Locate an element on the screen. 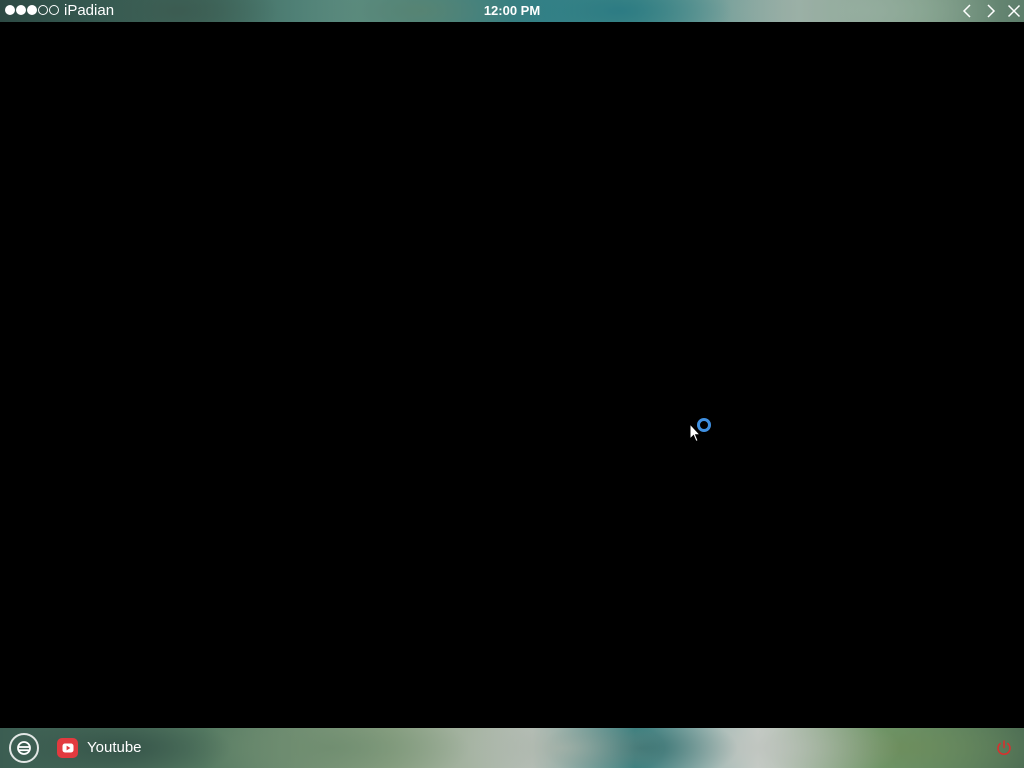 The image size is (1024, 768). signal-strength-indicator is located at coordinates (32, 10).